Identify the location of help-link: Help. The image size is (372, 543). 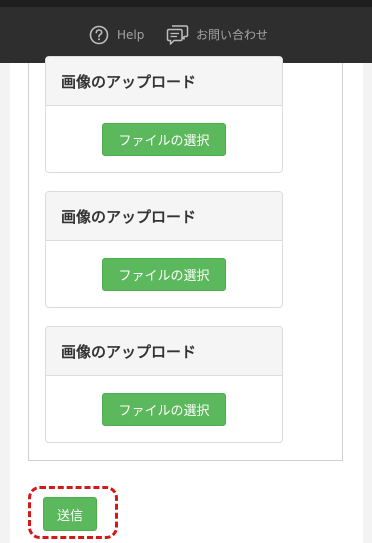
(116, 35).